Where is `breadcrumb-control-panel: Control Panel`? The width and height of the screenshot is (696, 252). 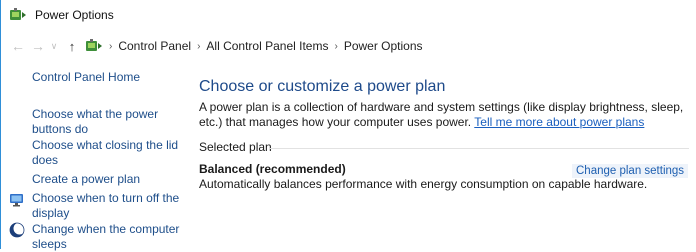 breadcrumb-control-panel: Control Panel is located at coordinates (154, 46).